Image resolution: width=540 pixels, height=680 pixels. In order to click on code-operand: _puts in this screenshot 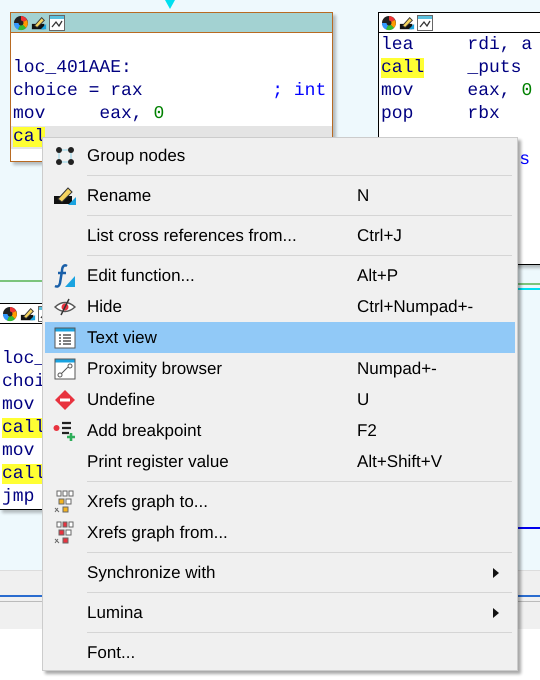, I will do `click(494, 68)`.